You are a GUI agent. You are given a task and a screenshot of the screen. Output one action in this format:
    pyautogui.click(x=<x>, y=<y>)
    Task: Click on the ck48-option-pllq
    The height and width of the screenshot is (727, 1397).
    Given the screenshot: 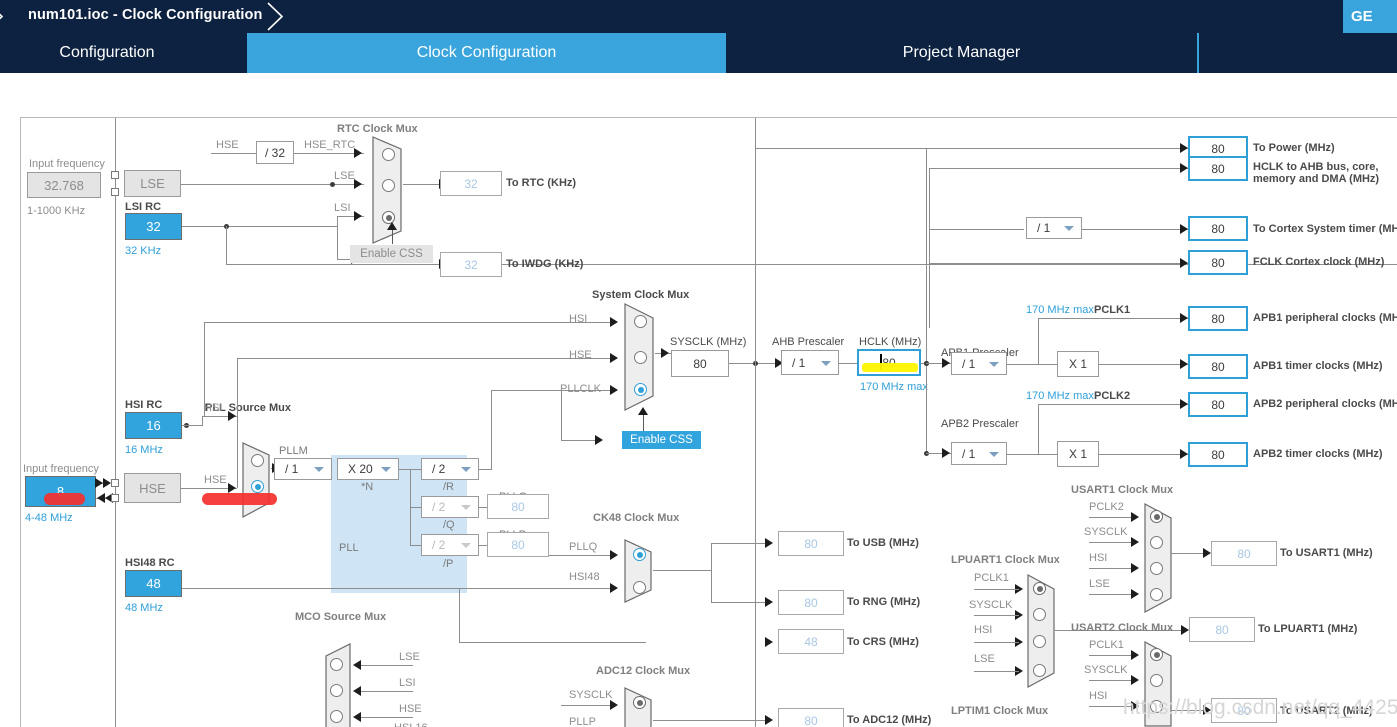 What is the action you would take?
    pyautogui.click(x=639, y=554)
    